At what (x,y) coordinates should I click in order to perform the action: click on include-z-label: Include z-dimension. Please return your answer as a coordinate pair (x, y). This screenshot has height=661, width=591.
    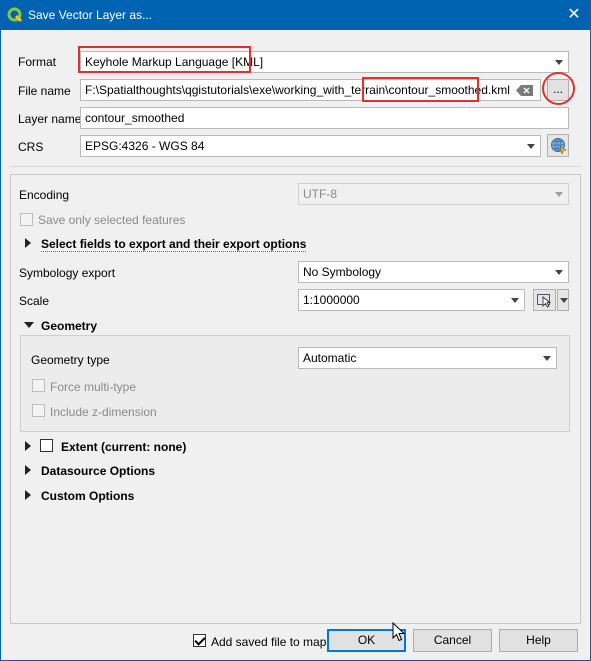
    Looking at the image, I should click on (103, 412).